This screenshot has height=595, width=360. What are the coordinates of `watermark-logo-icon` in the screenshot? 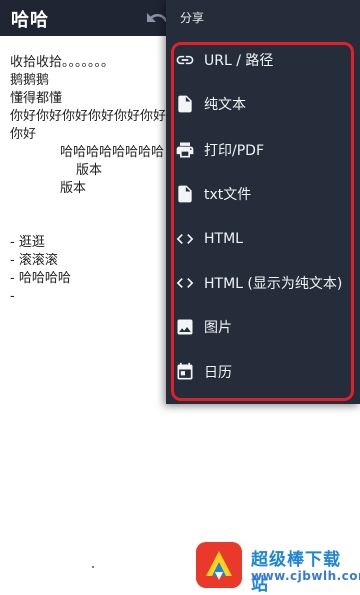 It's located at (219, 565).